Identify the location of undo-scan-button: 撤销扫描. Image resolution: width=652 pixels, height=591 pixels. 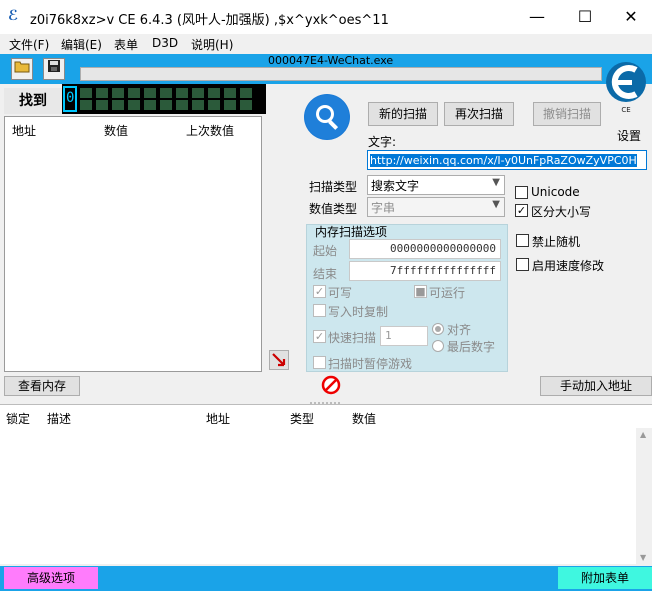
(567, 114).